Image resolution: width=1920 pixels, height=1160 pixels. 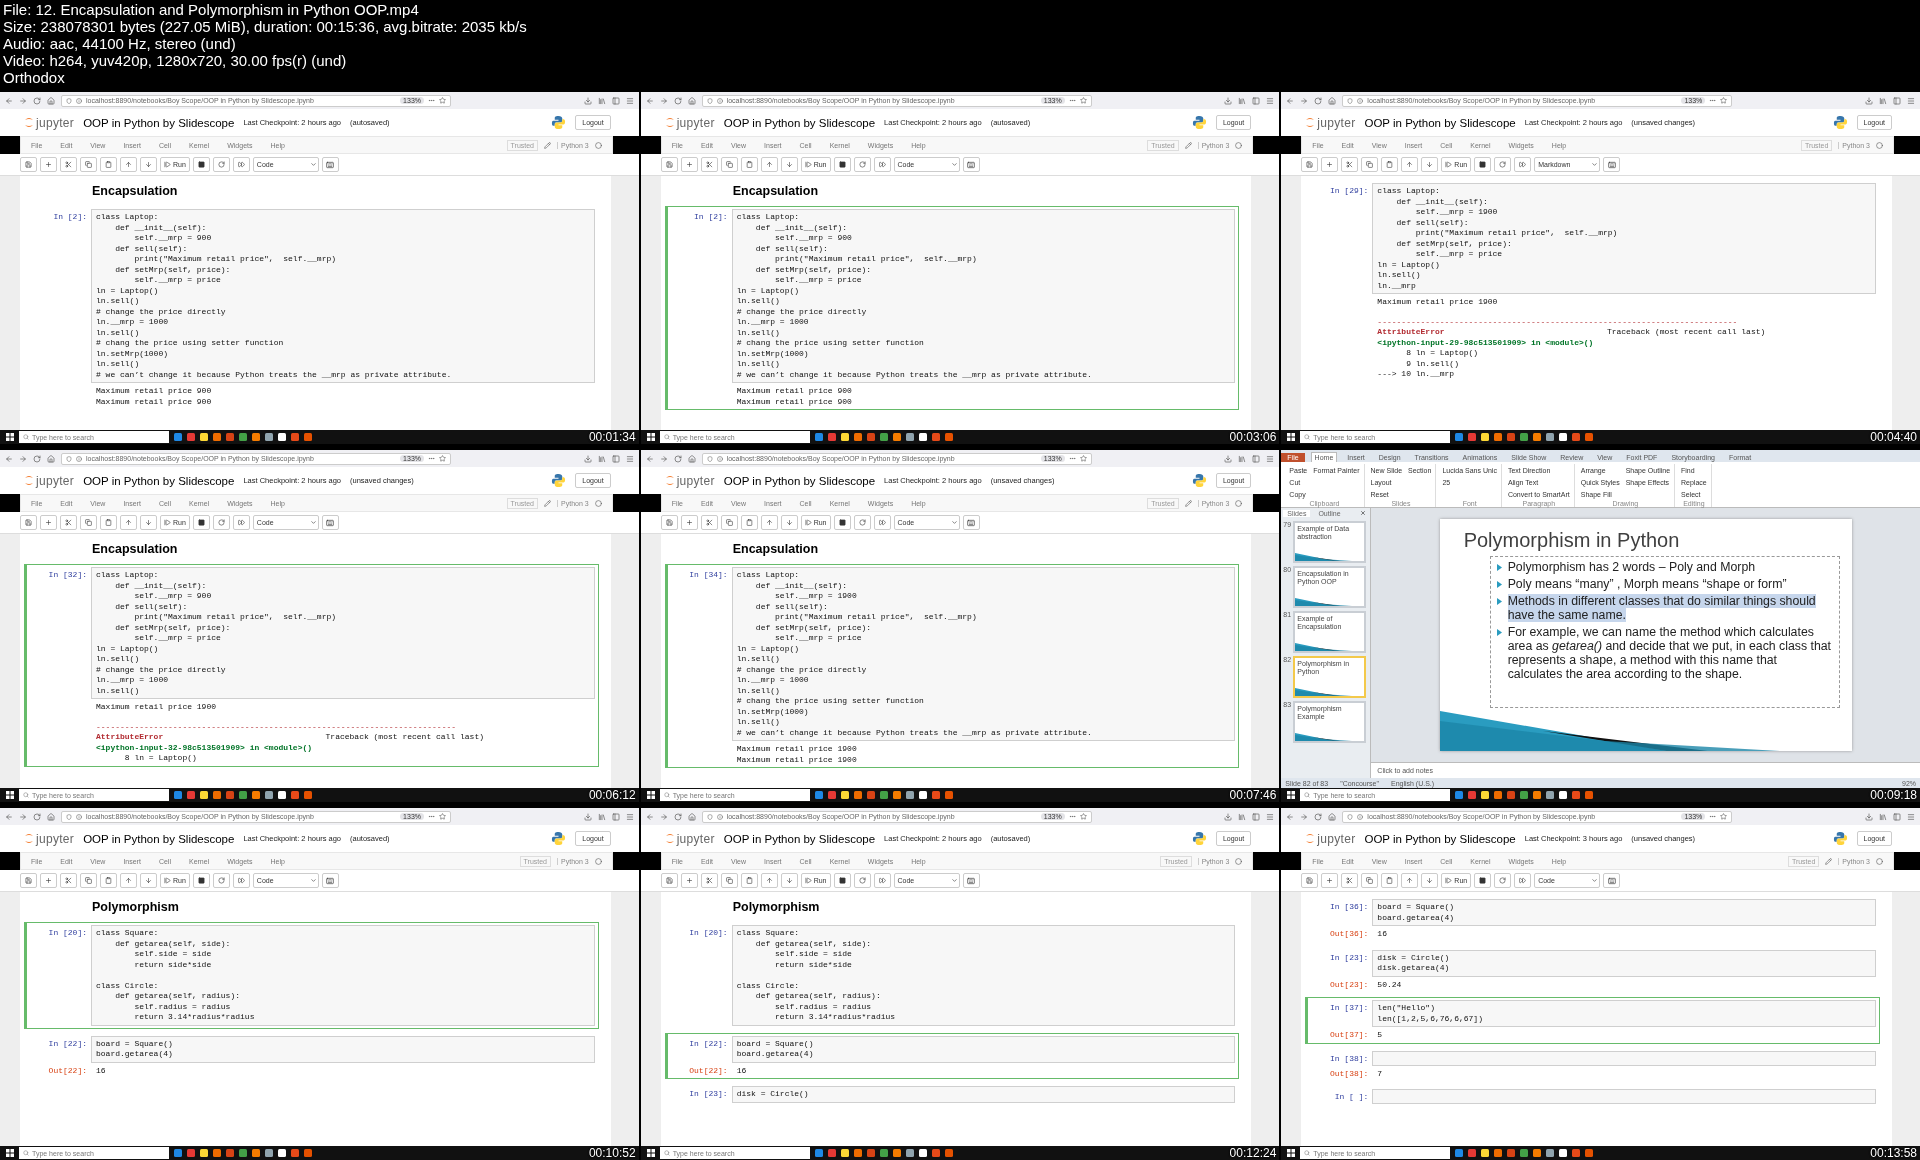 What do you see at coordinates (983, 654) in the screenshot?
I see `code-input: class Laptop: def __init__(self): self.__mrp = 1900 def sell(self): print("Maximum retail price", self.__mrp) def setMrp(self, price): self.__mrp = price ln = Laptop() ln.sell() # change the price directly ln.__mrp = 1000 ln.sell() # chang the price using setter function ln.setMrp(1000) ln.sell() # we can’t change it because Python treats the __mrp as private attribute.` at bounding box center [983, 654].